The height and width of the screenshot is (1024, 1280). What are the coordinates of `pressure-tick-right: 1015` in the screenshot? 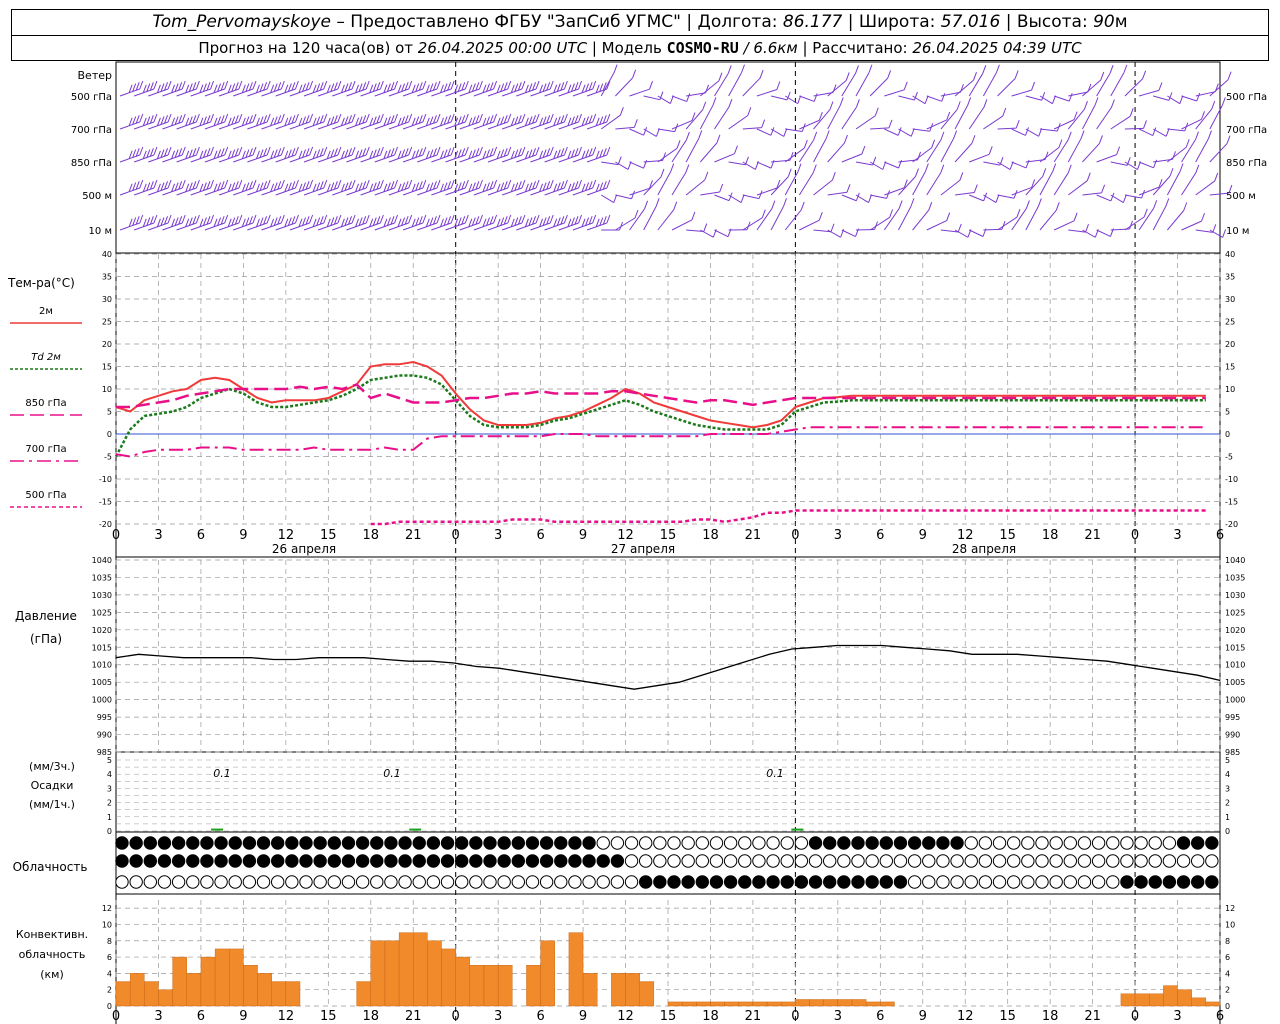 It's located at (1235, 647).